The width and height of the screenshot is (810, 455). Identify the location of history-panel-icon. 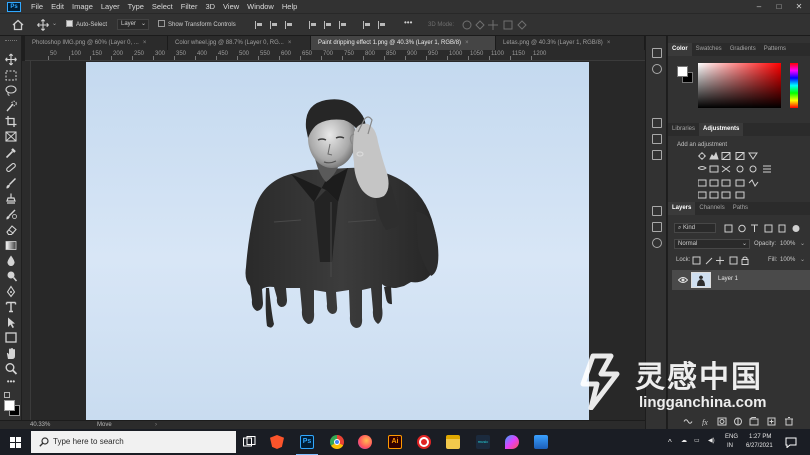
(657, 53).